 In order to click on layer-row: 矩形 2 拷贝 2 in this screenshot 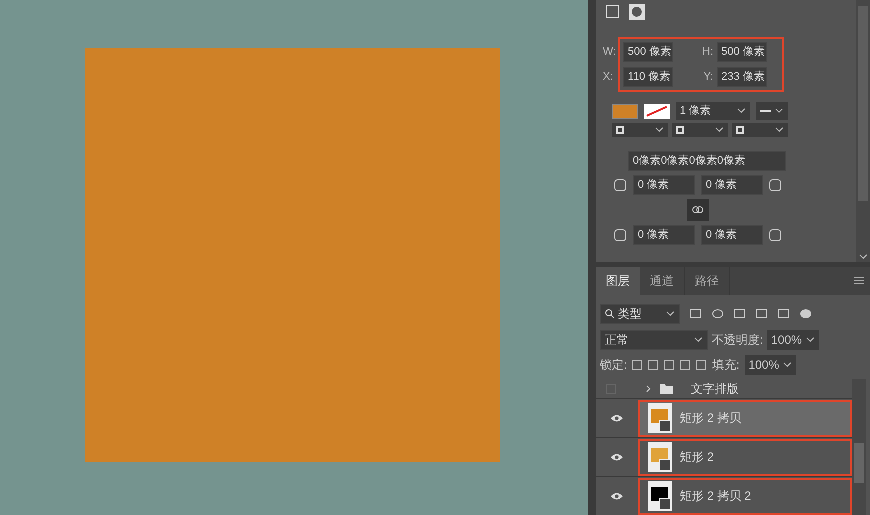, I will do `click(745, 496)`.